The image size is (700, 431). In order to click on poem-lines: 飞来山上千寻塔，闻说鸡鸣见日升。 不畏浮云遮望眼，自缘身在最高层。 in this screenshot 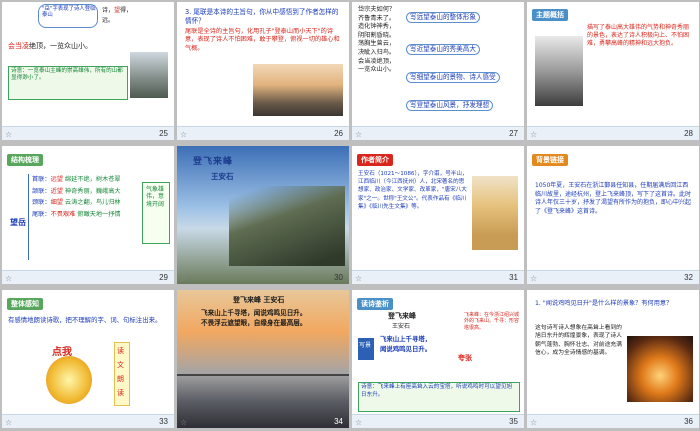, I will do `click(254, 318)`.